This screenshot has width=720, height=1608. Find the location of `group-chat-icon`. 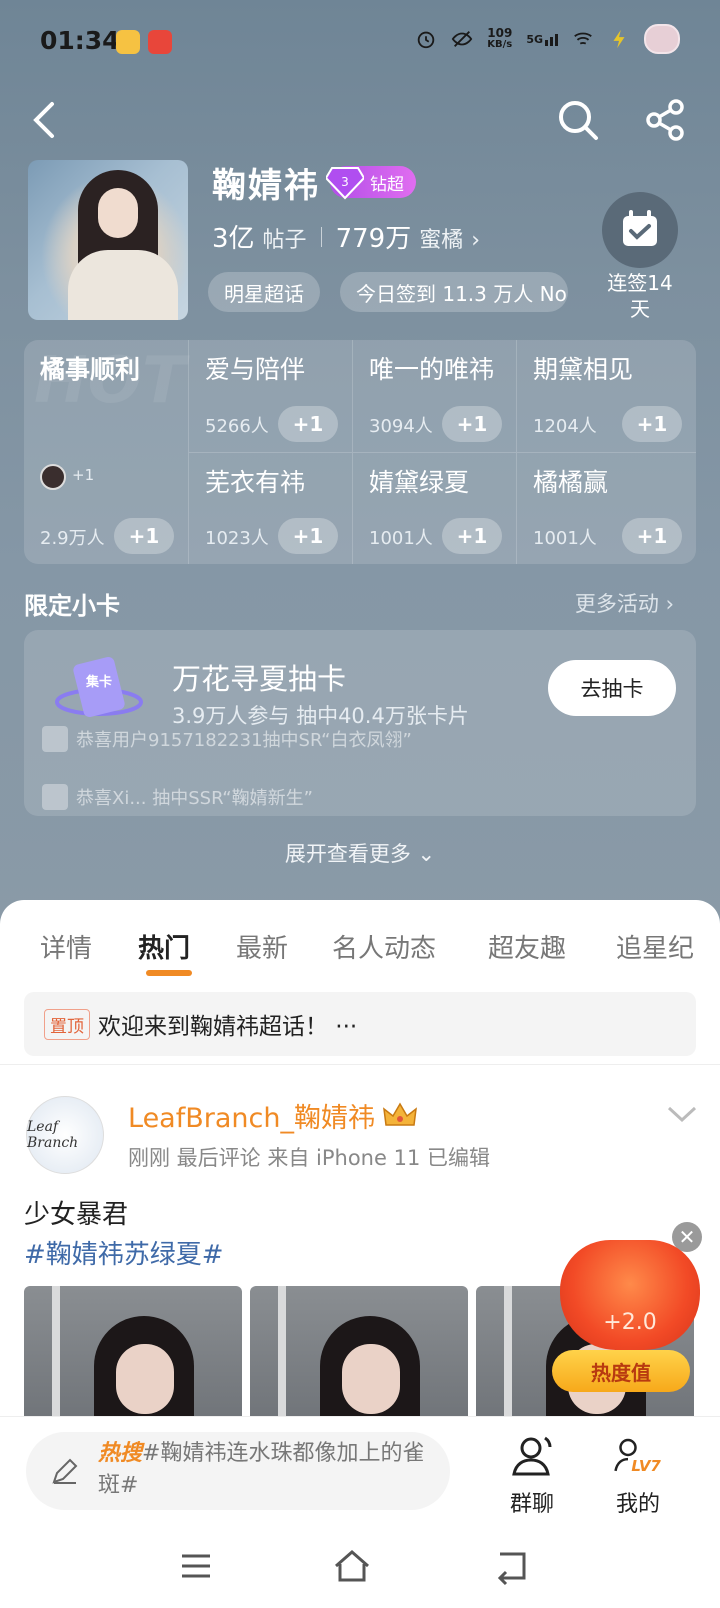

group-chat-icon is located at coordinates (532, 1456).